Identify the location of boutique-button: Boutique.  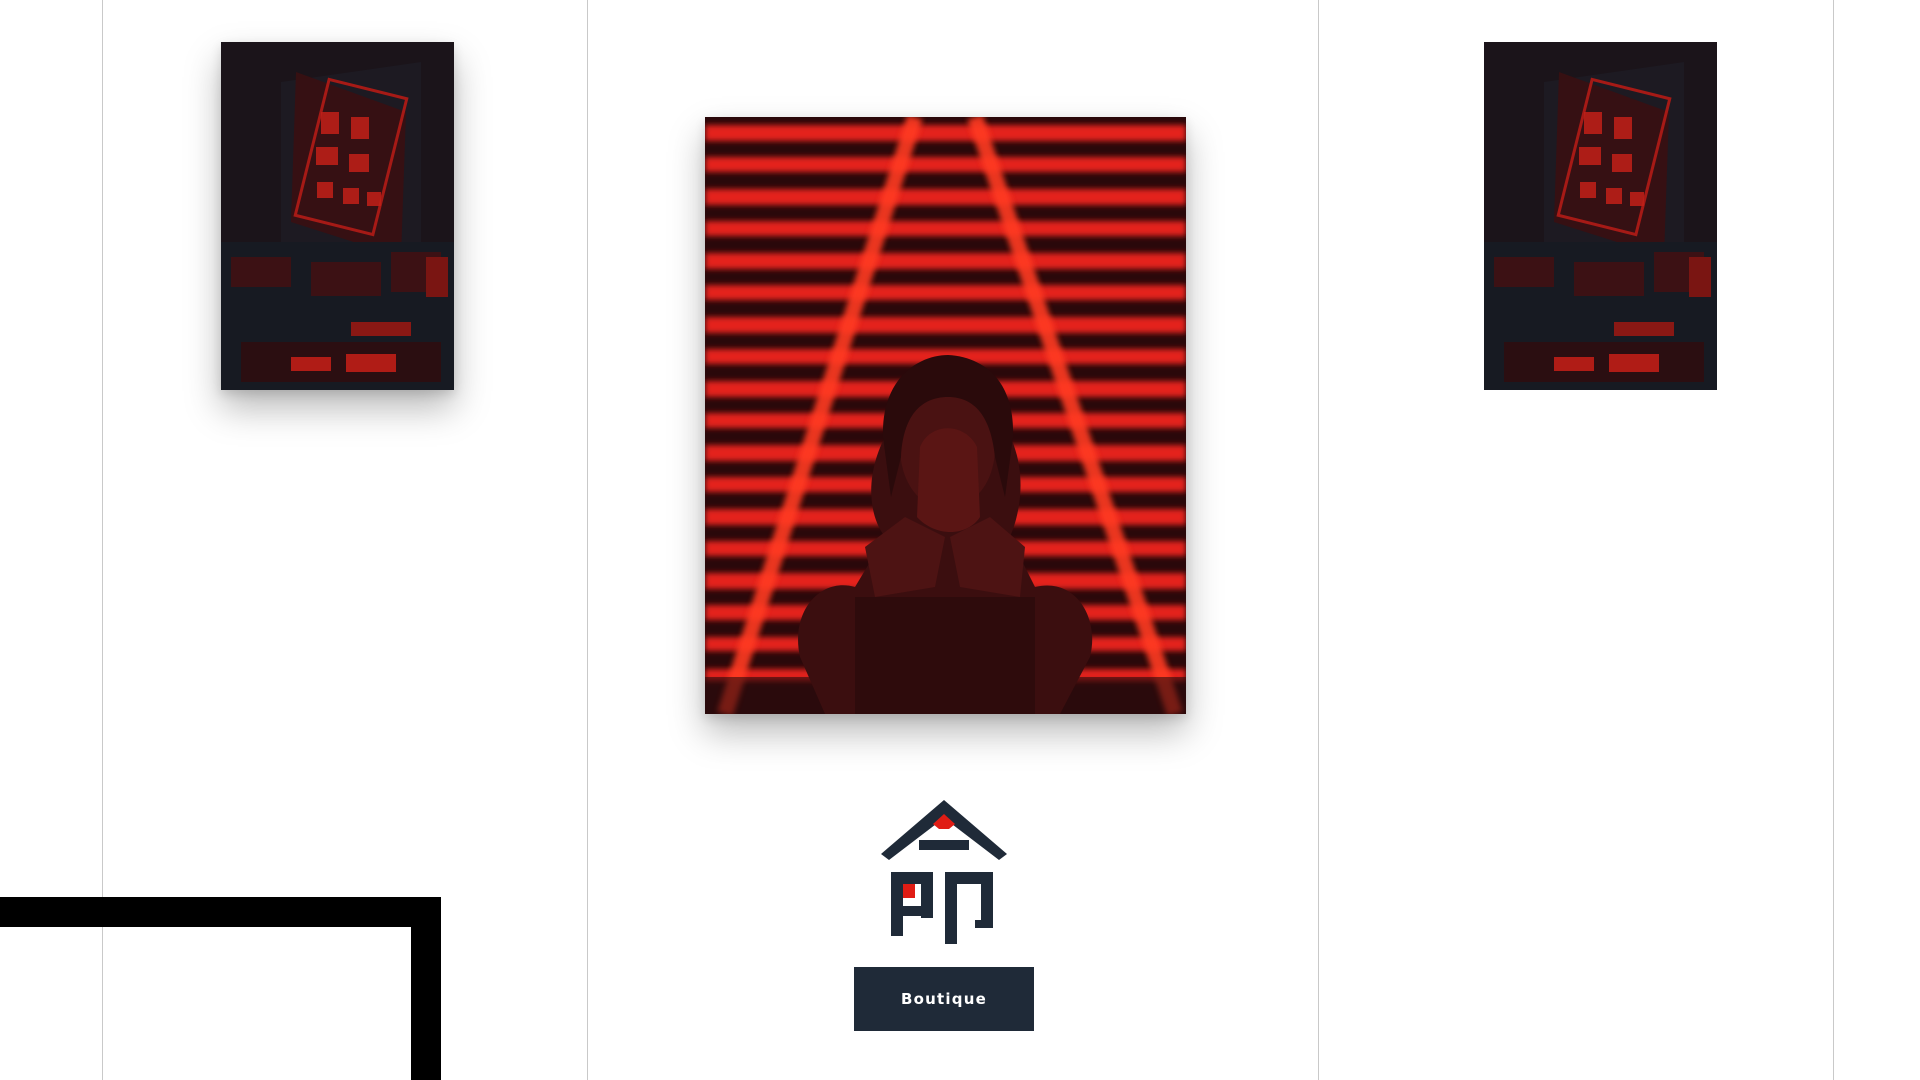
(944, 999).